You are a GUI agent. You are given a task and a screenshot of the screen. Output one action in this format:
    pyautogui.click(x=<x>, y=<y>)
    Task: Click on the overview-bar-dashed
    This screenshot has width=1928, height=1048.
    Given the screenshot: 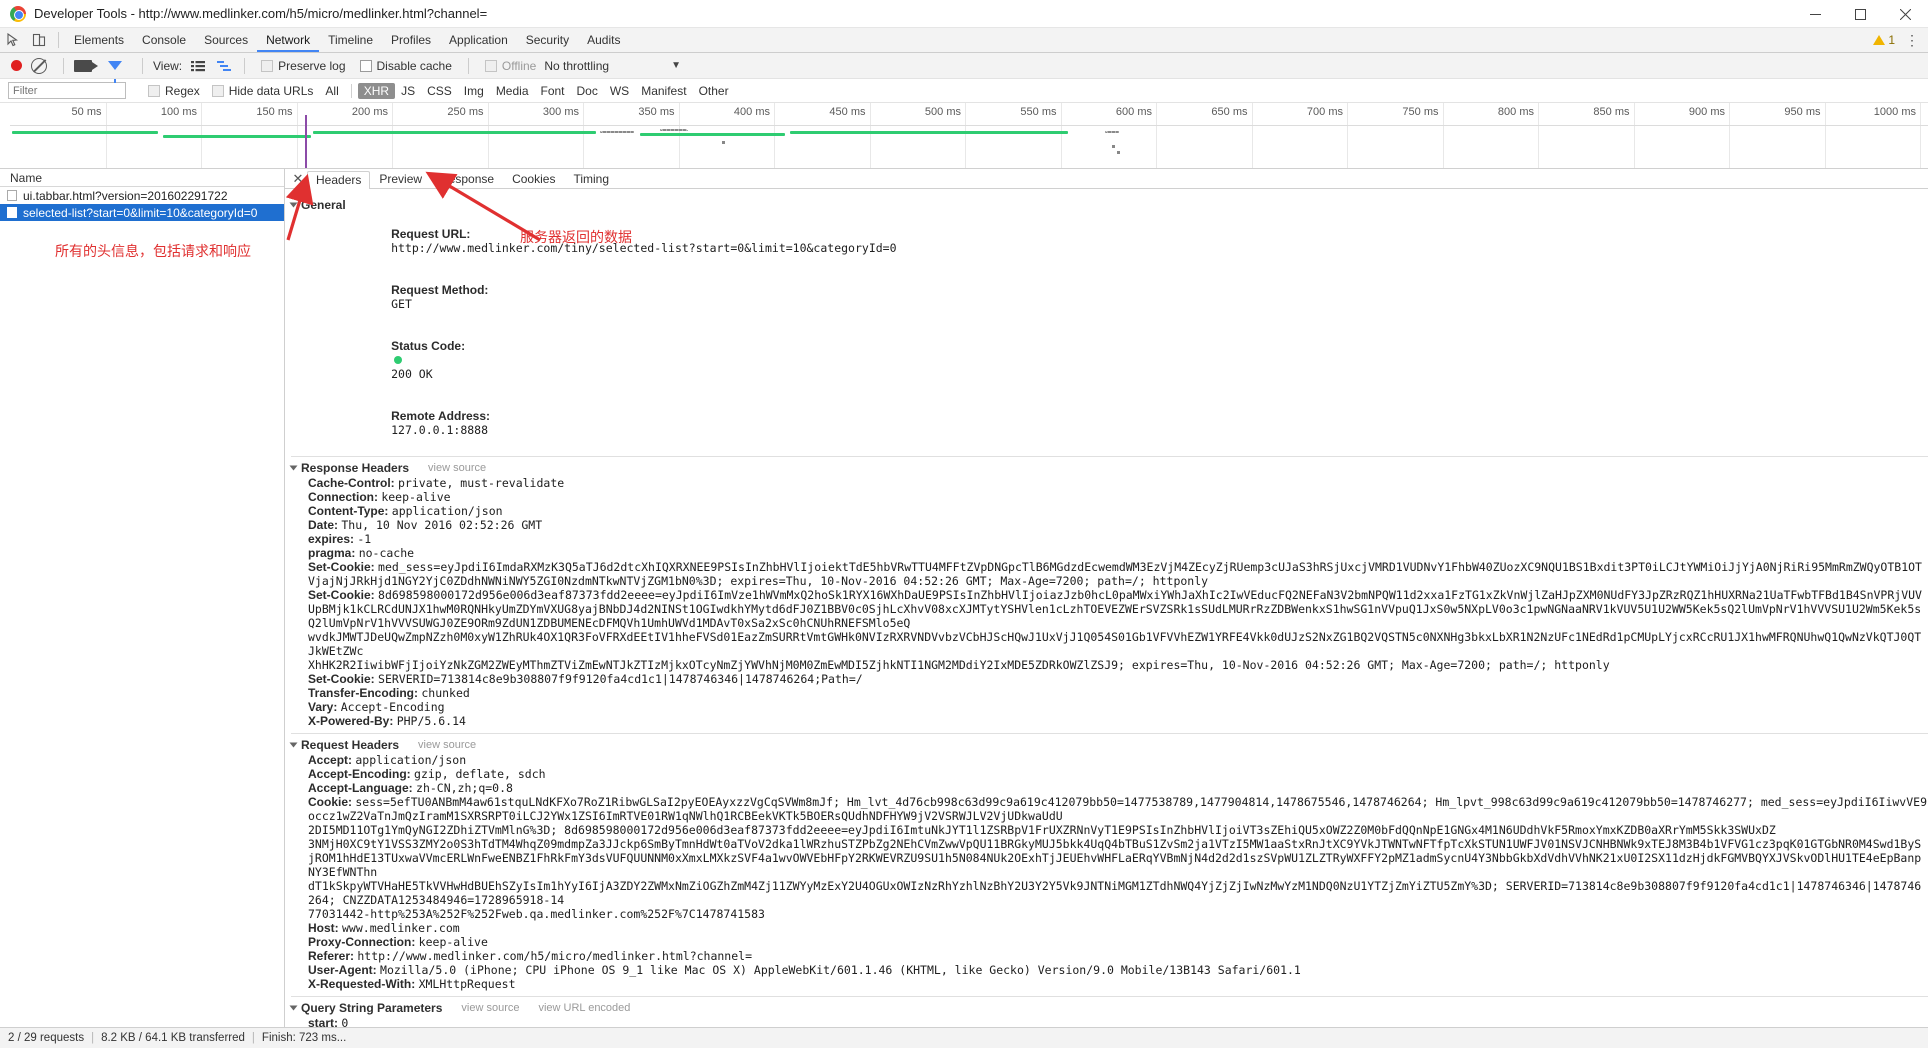 What is the action you would take?
    pyautogui.click(x=1112, y=132)
    